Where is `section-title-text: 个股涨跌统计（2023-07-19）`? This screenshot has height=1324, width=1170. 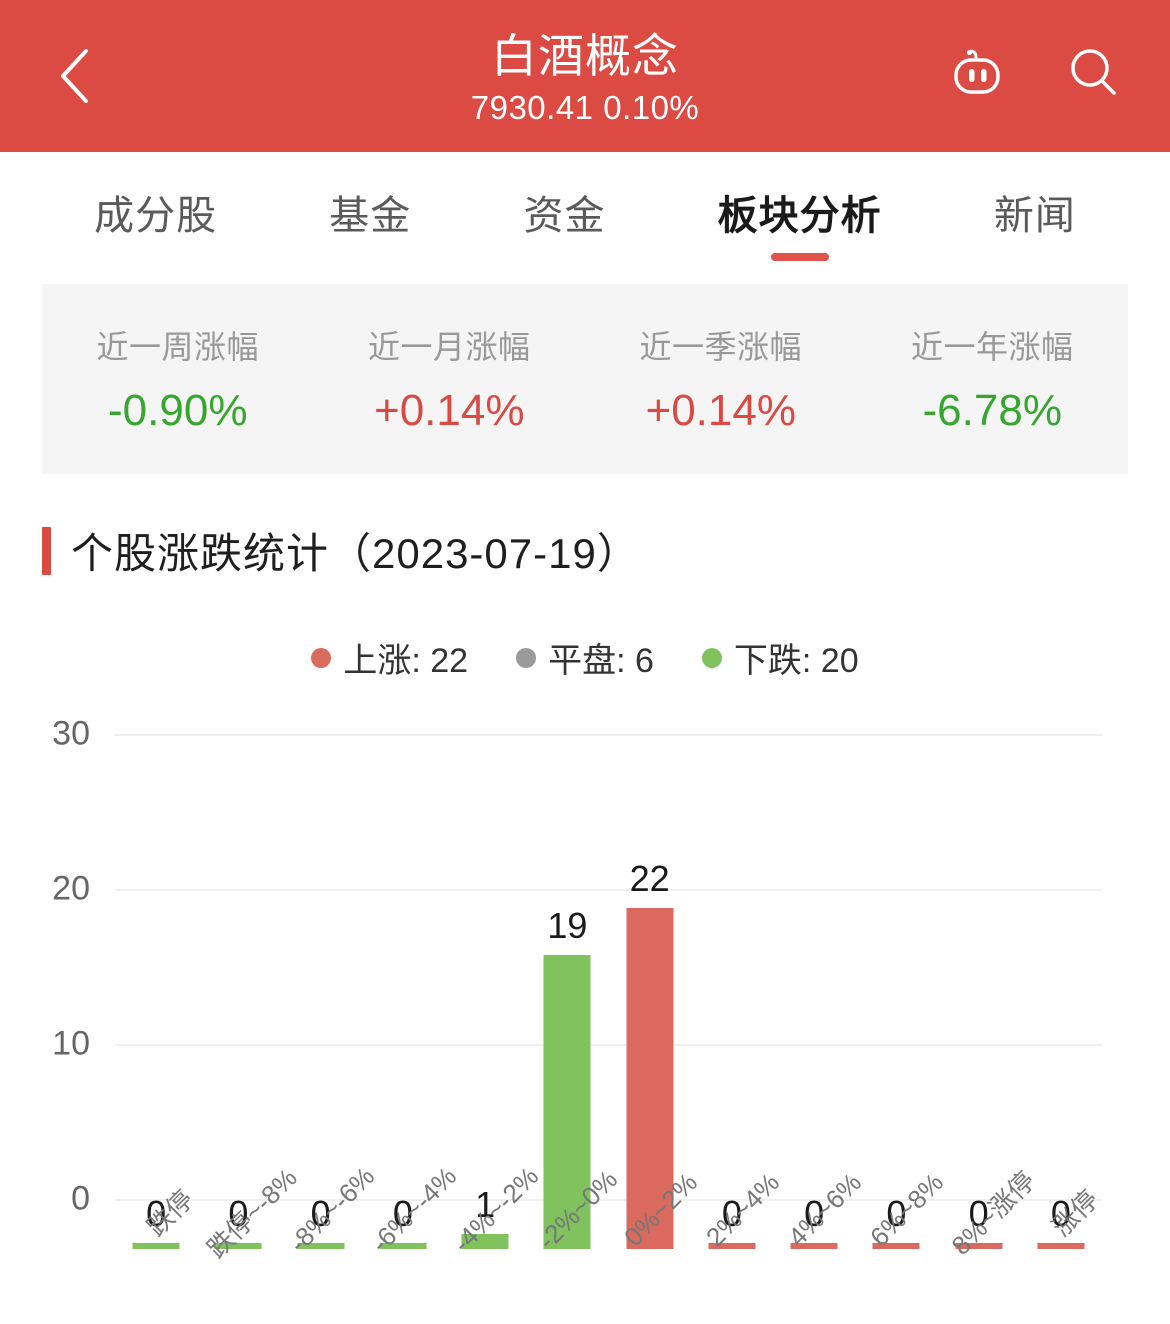
section-title-text: 个股涨跌统计（2023-07-19） is located at coordinates (355, 553).